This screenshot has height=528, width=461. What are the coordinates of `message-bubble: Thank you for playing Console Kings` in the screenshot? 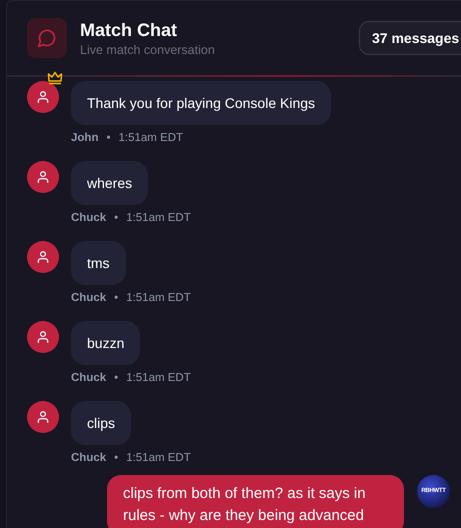 It's located at (201, 103).